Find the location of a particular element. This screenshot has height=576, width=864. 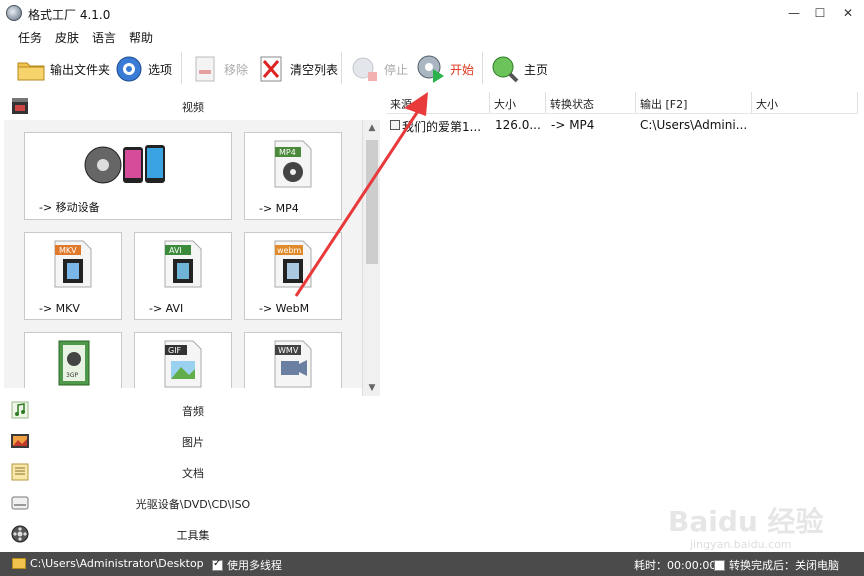

stop-button: 停止 is located at coordinates (379, 69).